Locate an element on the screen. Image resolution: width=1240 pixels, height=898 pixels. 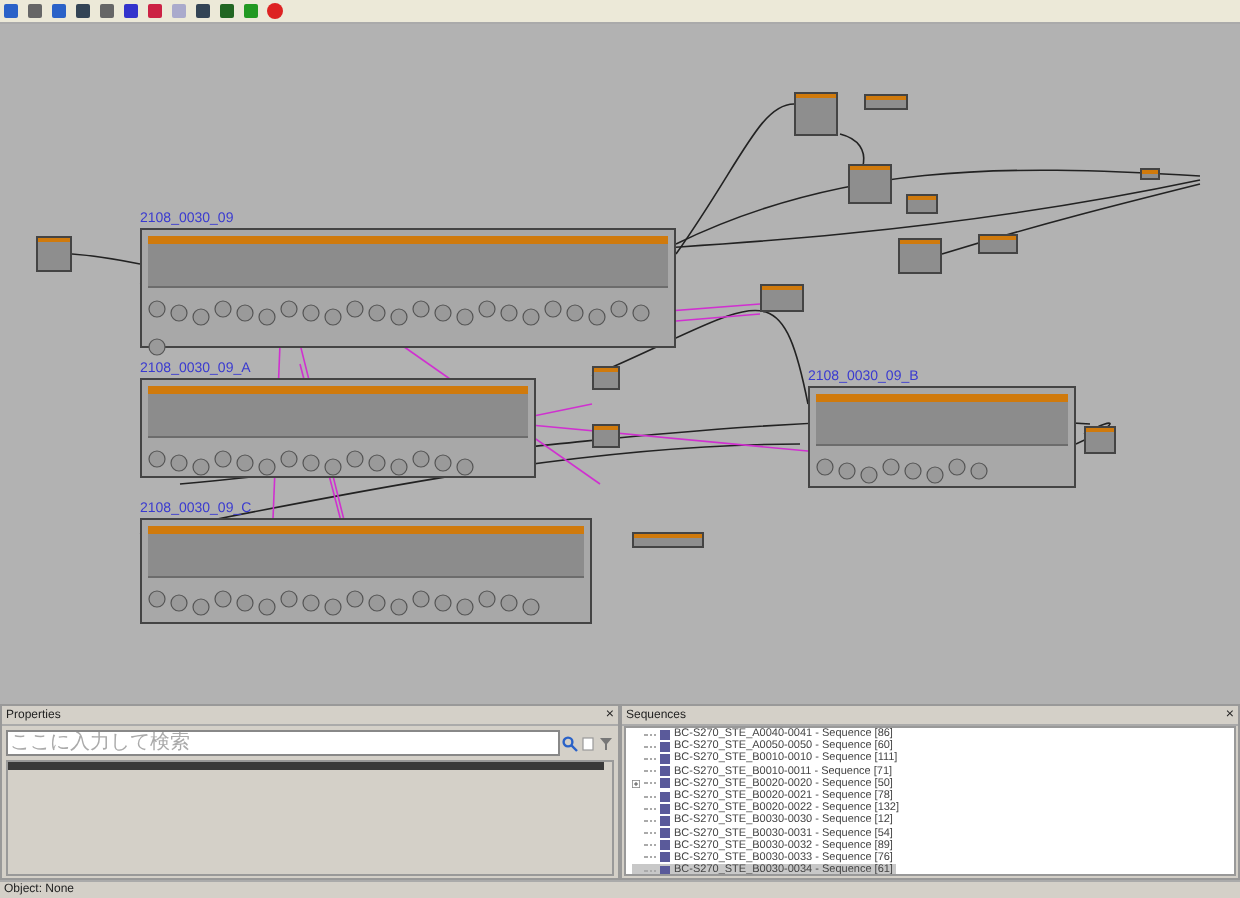
search-icon is located at coordinates (570, 743).